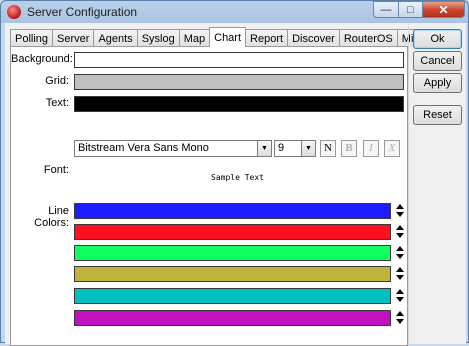 Image resolution: width=469 pixels, height=346 pixels. I want to click on close-button: ✕, so click(443, 9).